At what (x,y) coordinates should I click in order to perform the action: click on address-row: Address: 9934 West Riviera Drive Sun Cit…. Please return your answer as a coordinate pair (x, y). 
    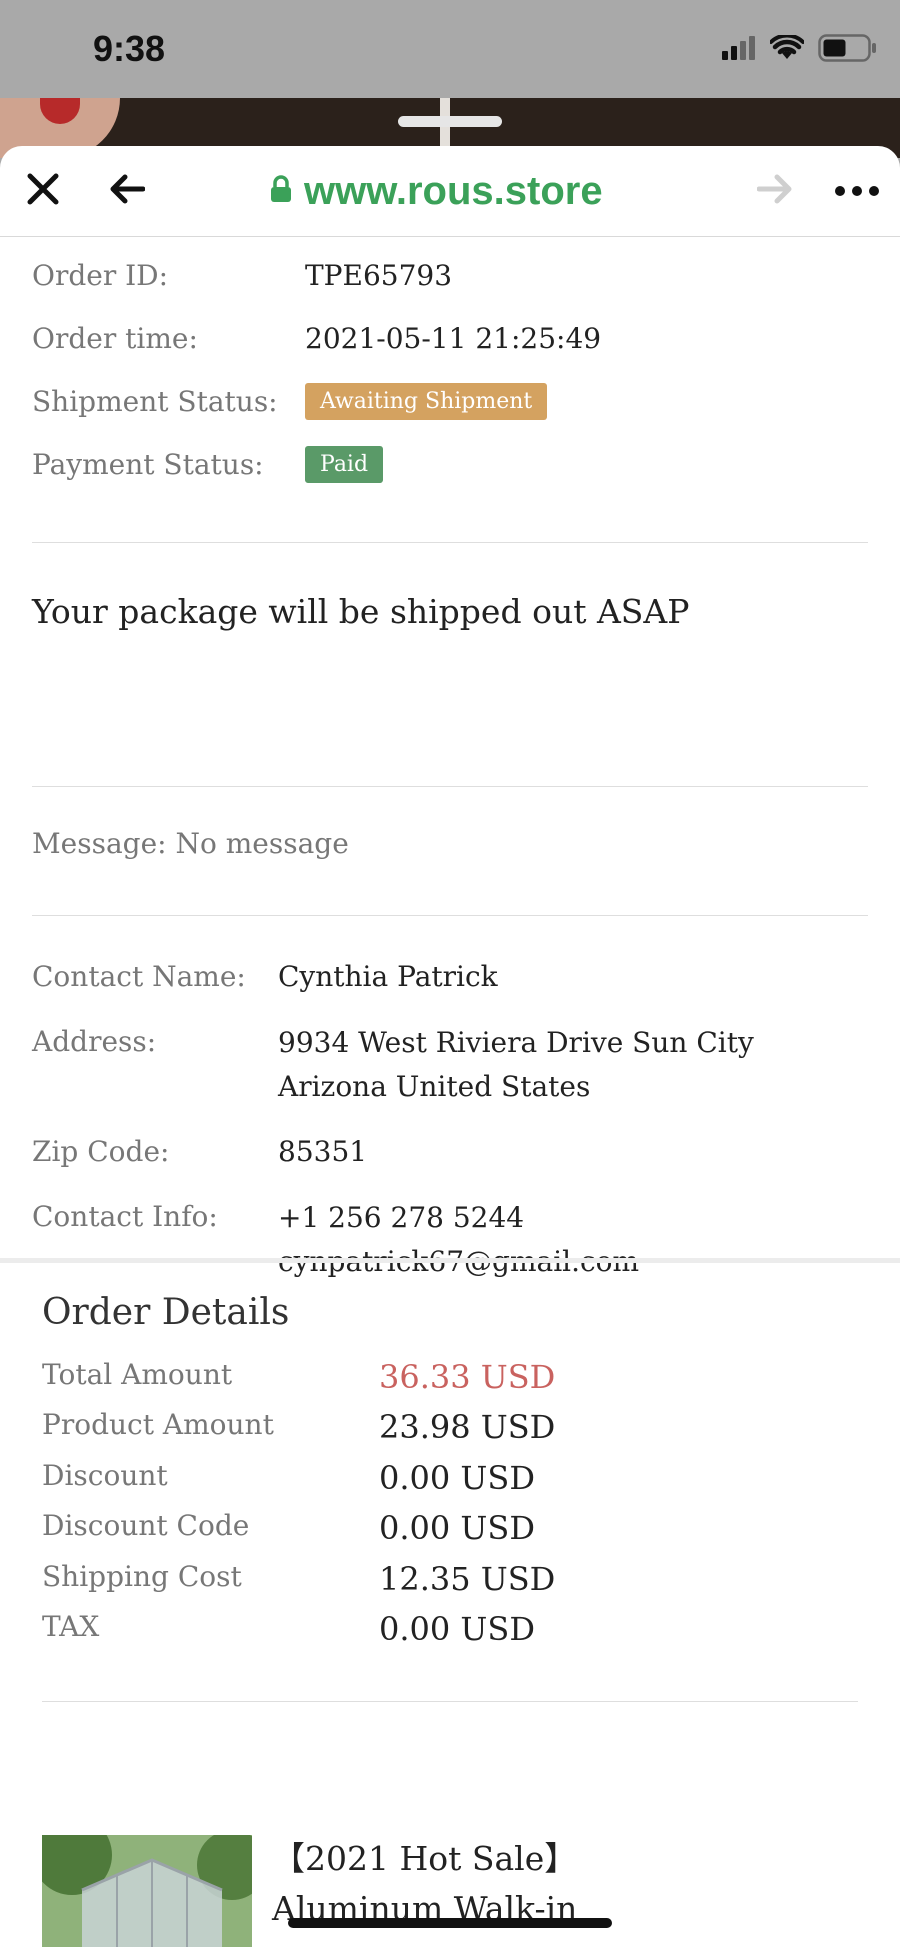
    Looking at the image, I should click on (393, 1067).